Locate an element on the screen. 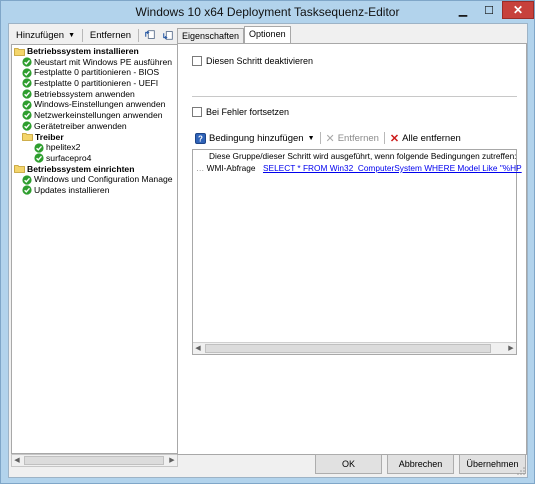  tree-item: Betriebssystem anwenden is located at coordinates (94, 94).